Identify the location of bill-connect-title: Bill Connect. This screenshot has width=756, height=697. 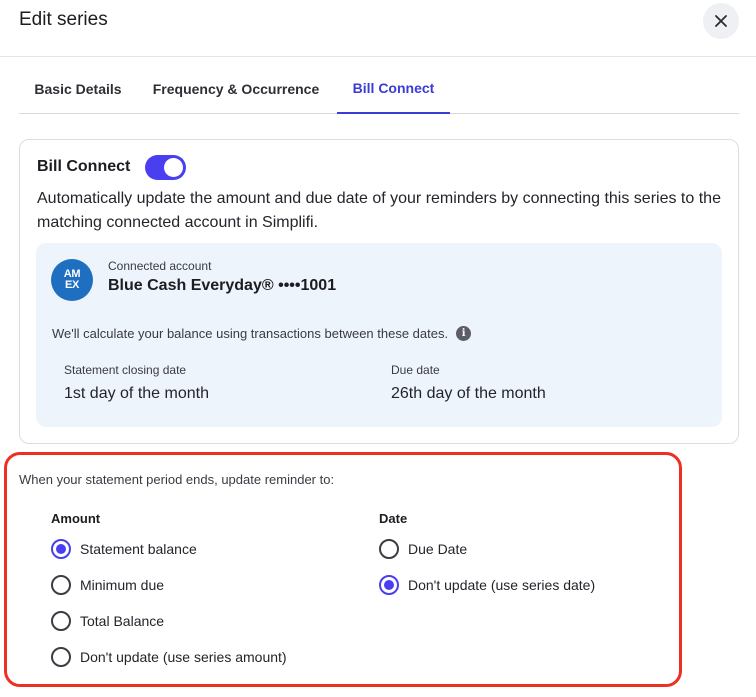
(84, 166).